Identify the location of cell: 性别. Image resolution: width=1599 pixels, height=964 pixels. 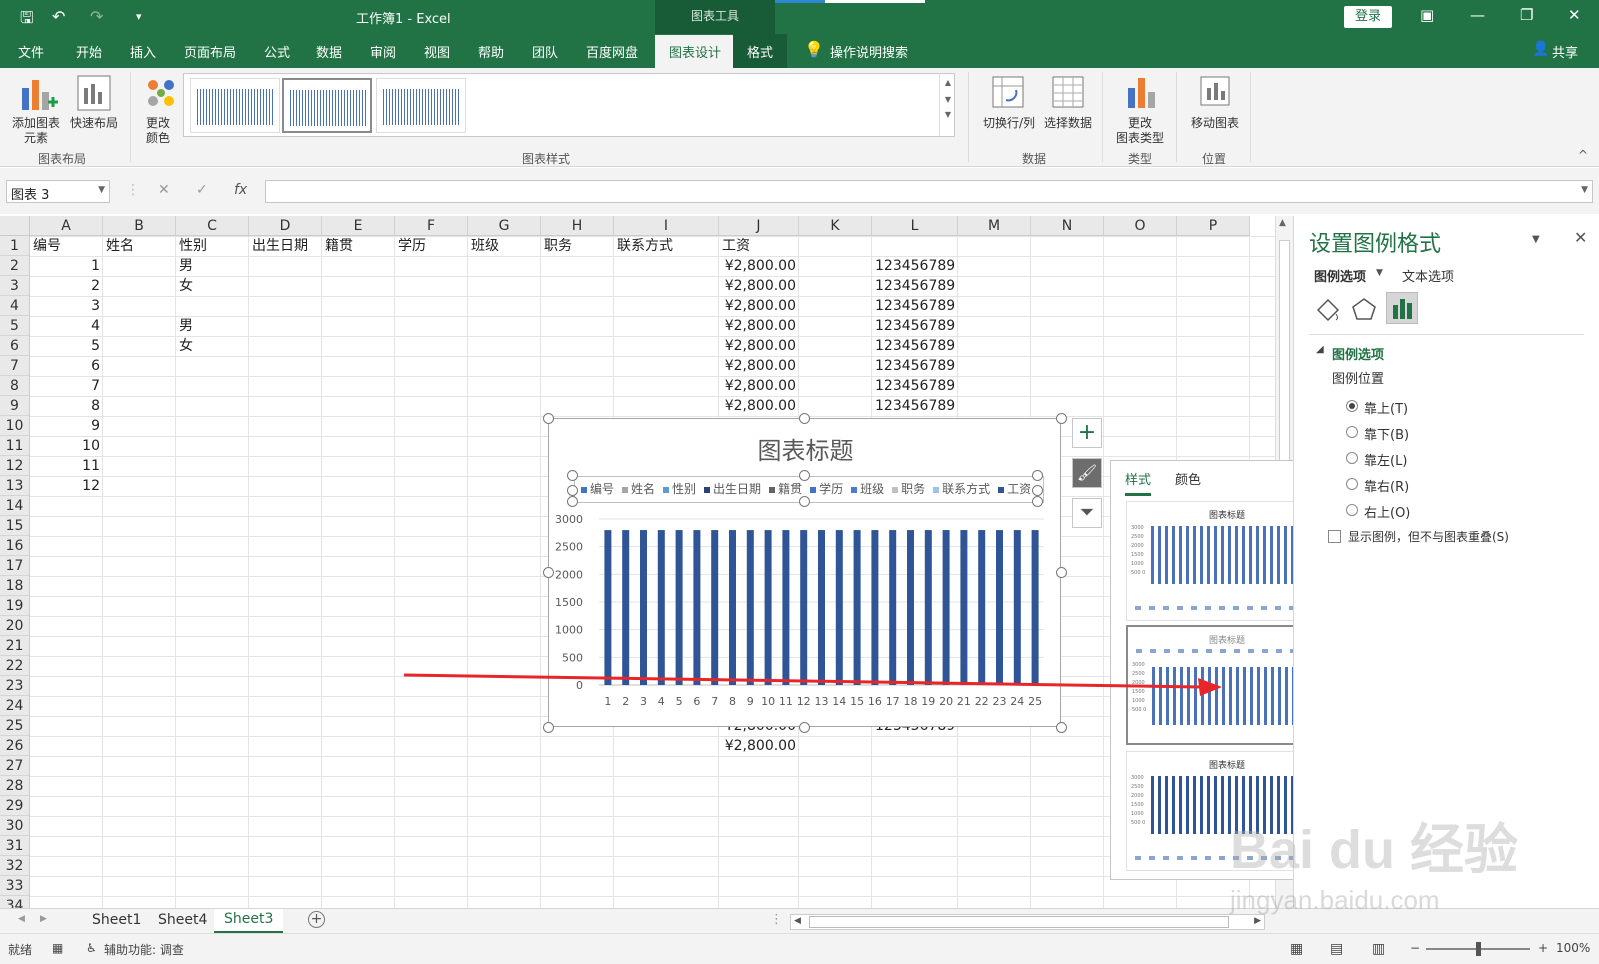
(212, 246).